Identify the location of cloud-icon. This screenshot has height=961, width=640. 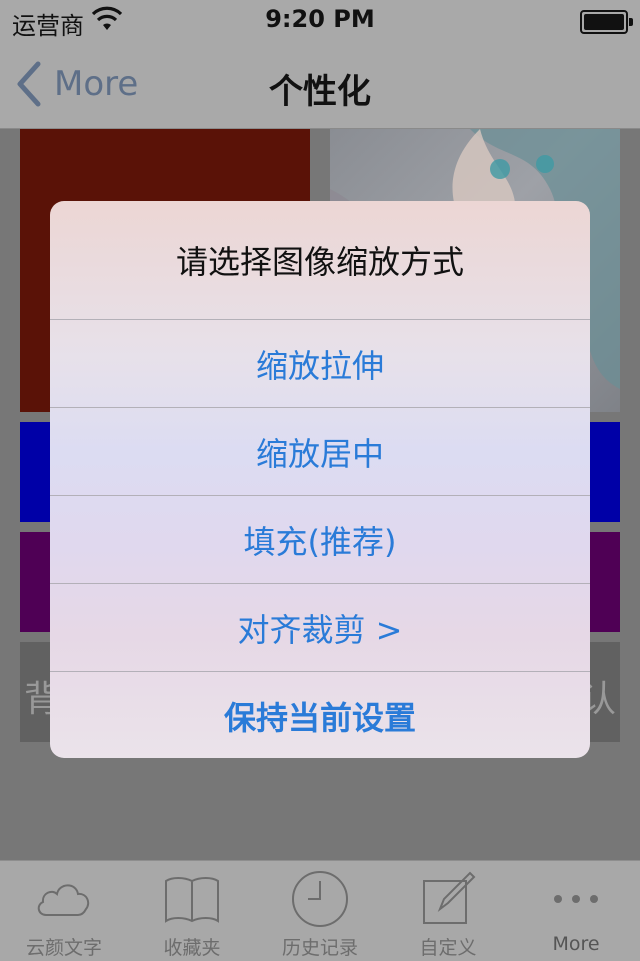
(63, 900).